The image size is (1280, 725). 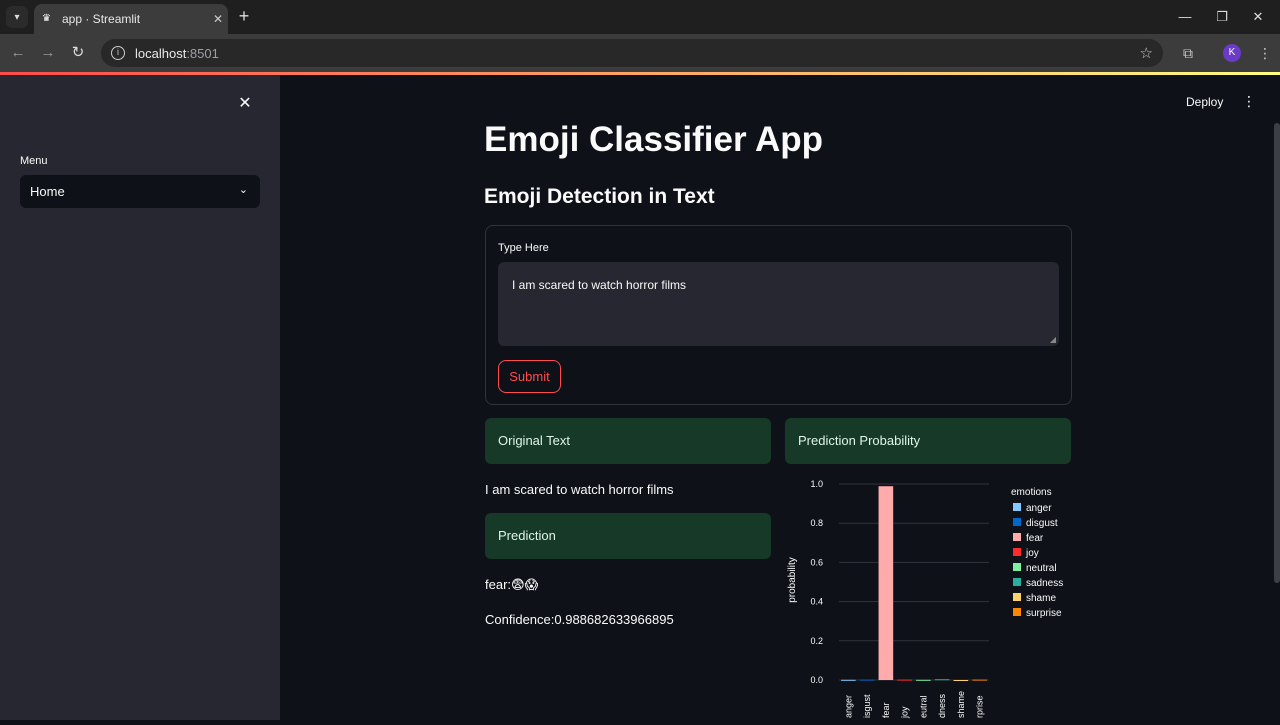 What do you see at coordinates (961, 680) in the screenshot?
I see `bar-shame` at bounding box center [961, 680].